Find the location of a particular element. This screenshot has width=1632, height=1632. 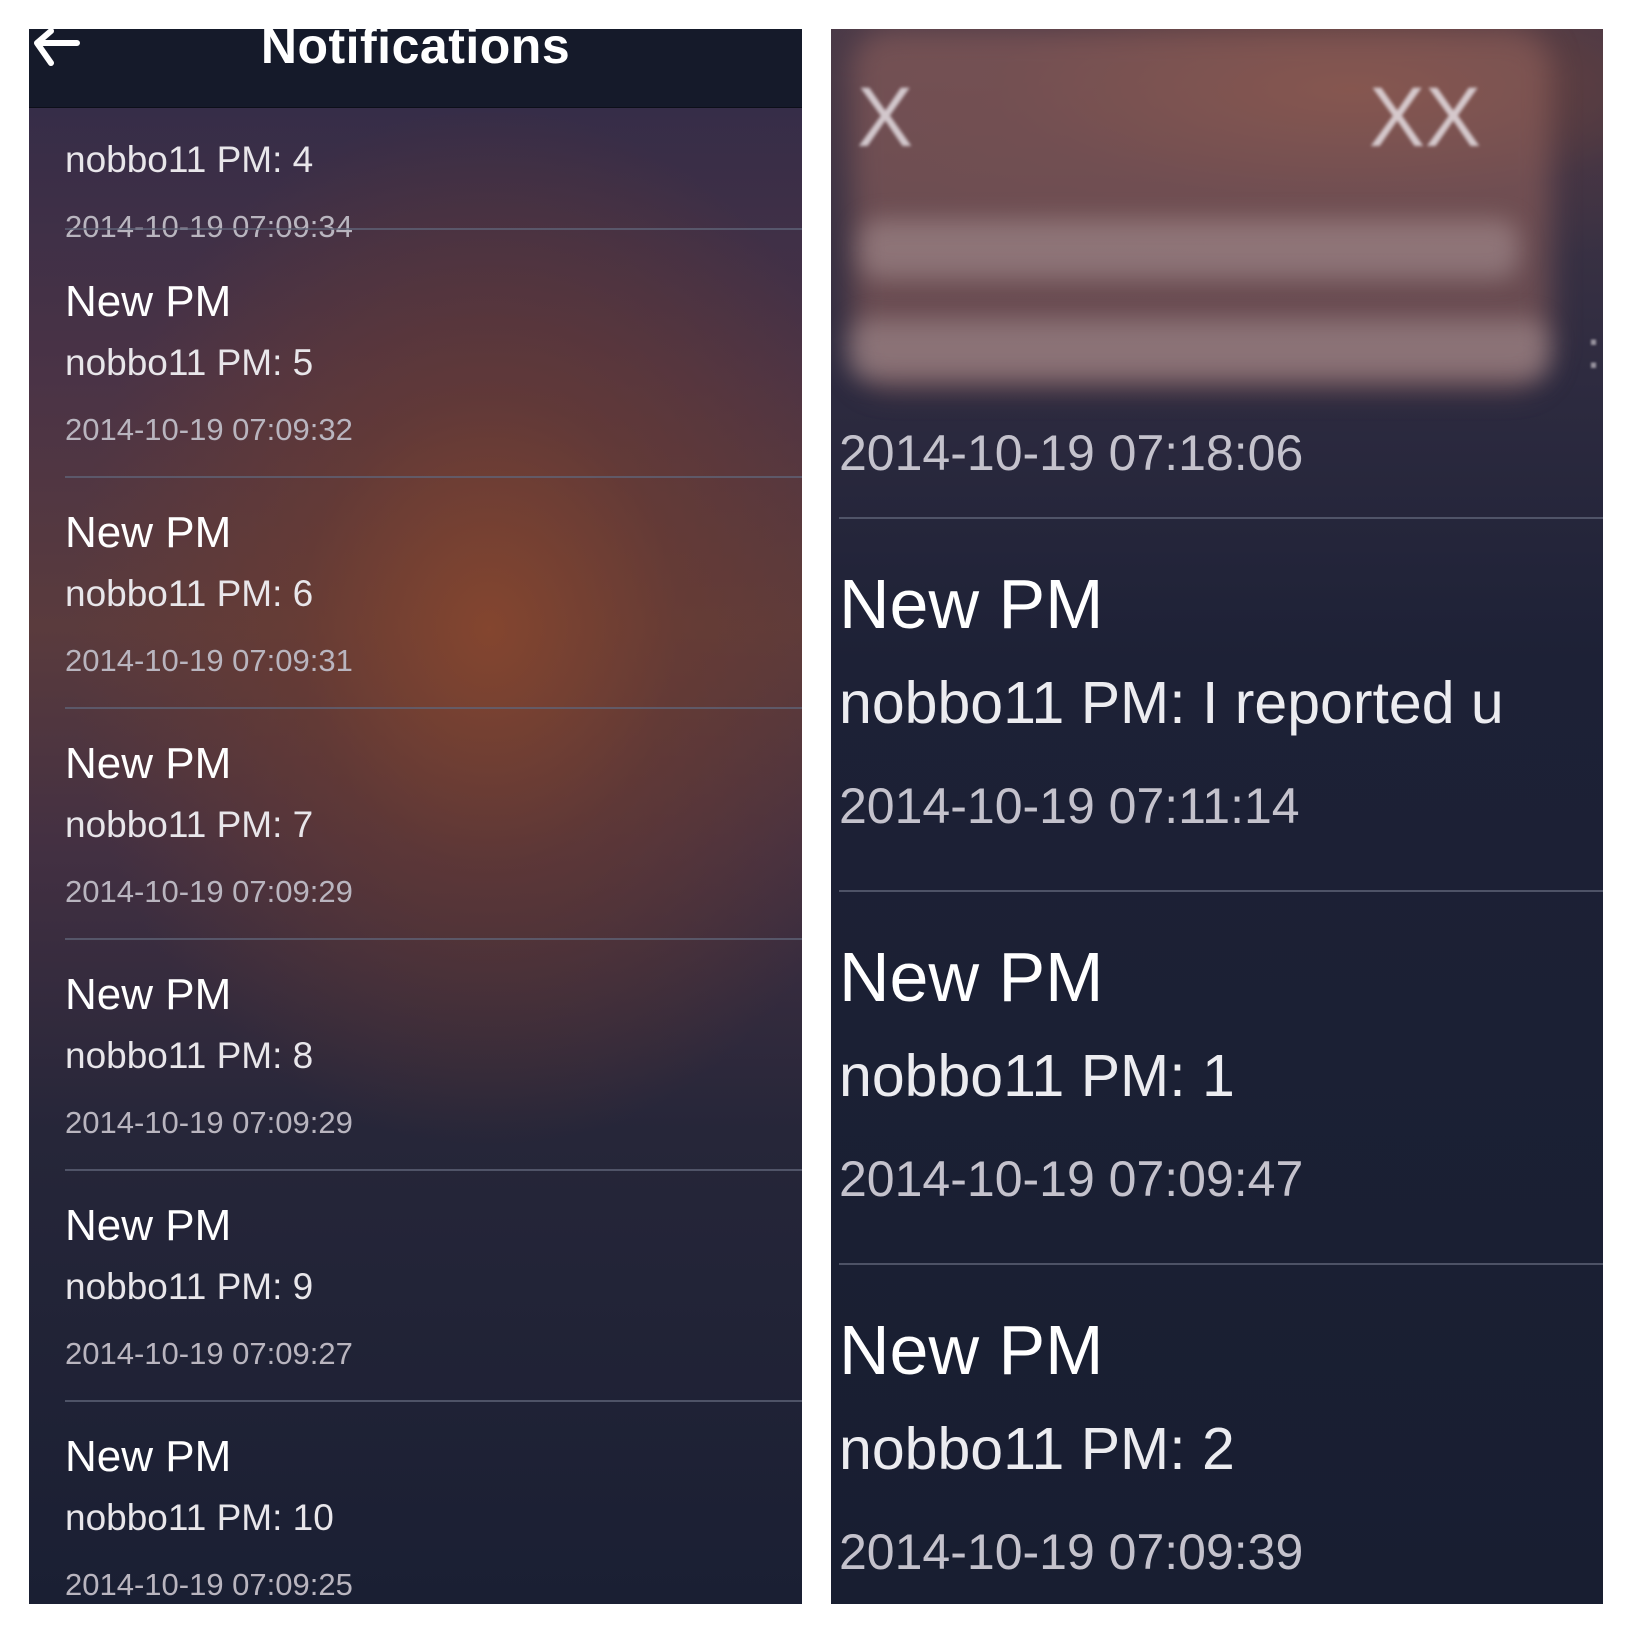

notification-time: 2014-10-19 07:09:32 is located at coordinates (209, 429).